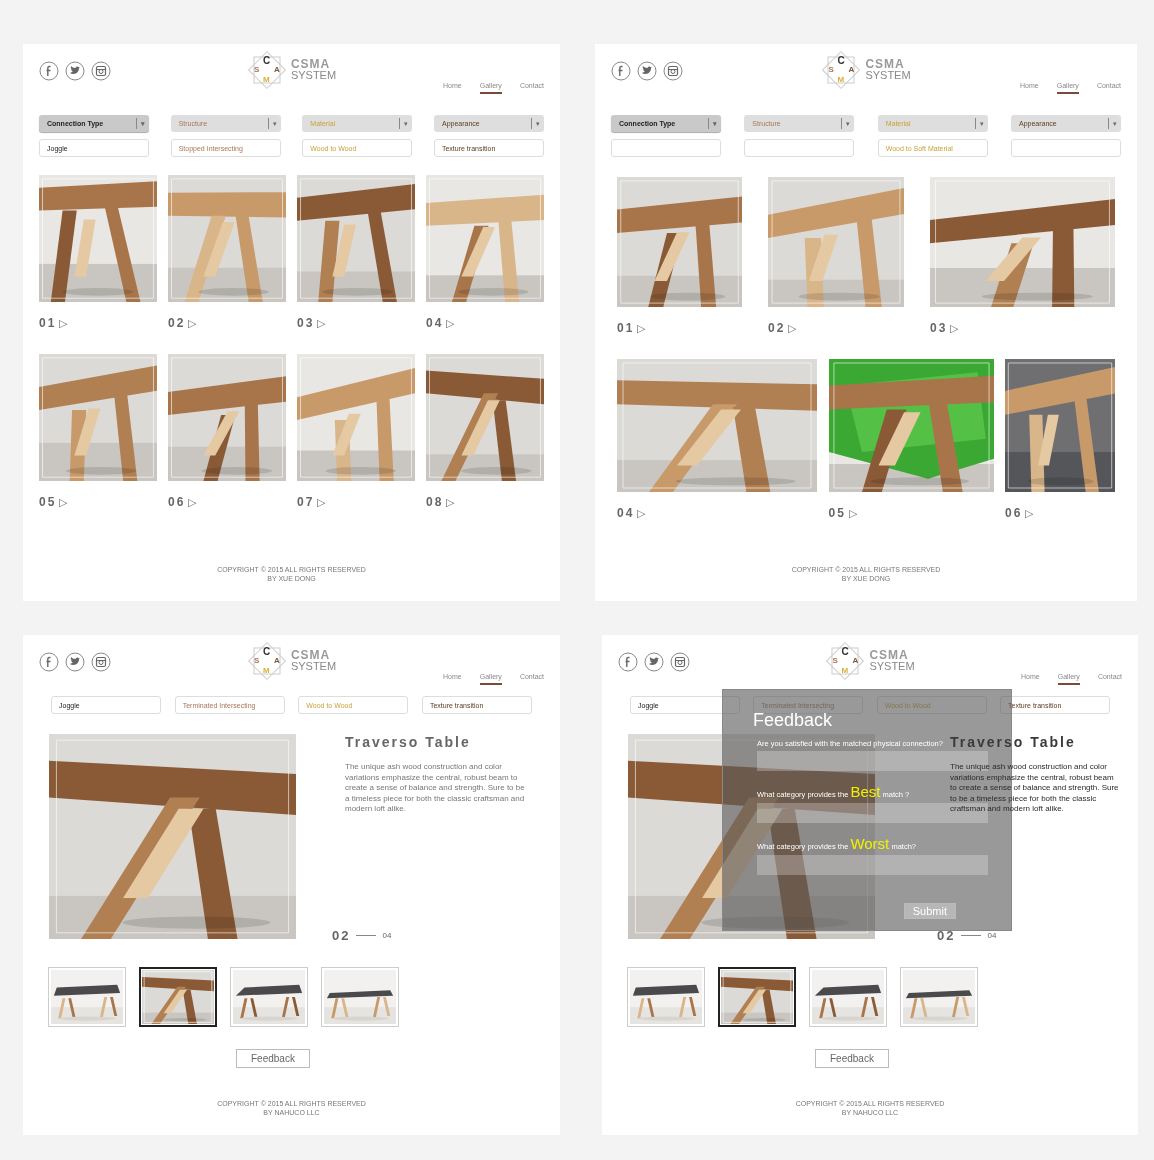 The image size is (1154, 1160). I want to click on item-number: 08, so click(435, 502).